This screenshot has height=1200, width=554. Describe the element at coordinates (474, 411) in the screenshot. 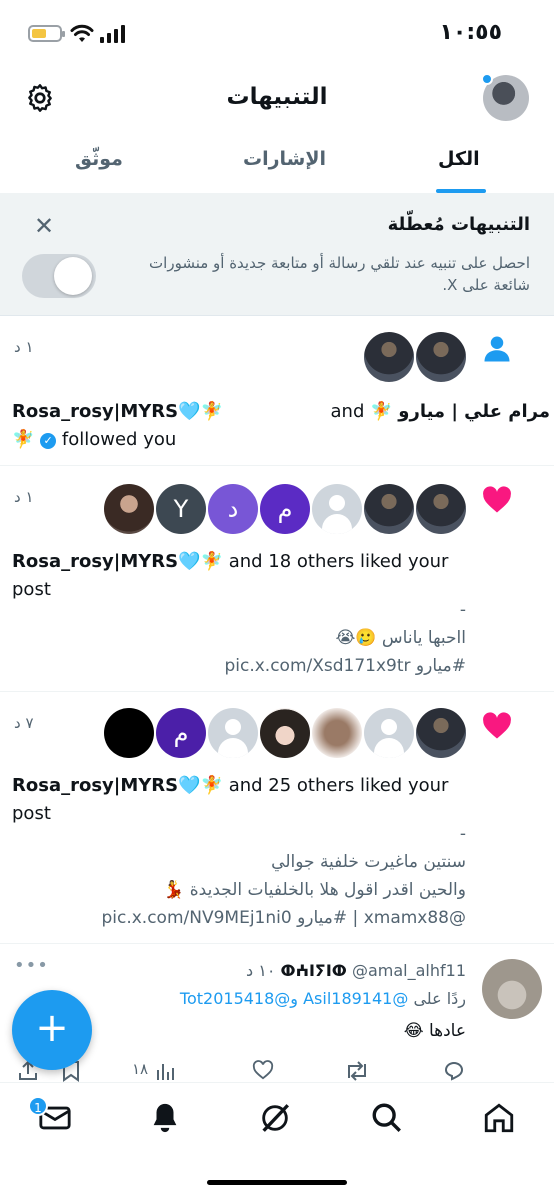

I see `follower-name-1: مرام علي | ميارو` at that location.